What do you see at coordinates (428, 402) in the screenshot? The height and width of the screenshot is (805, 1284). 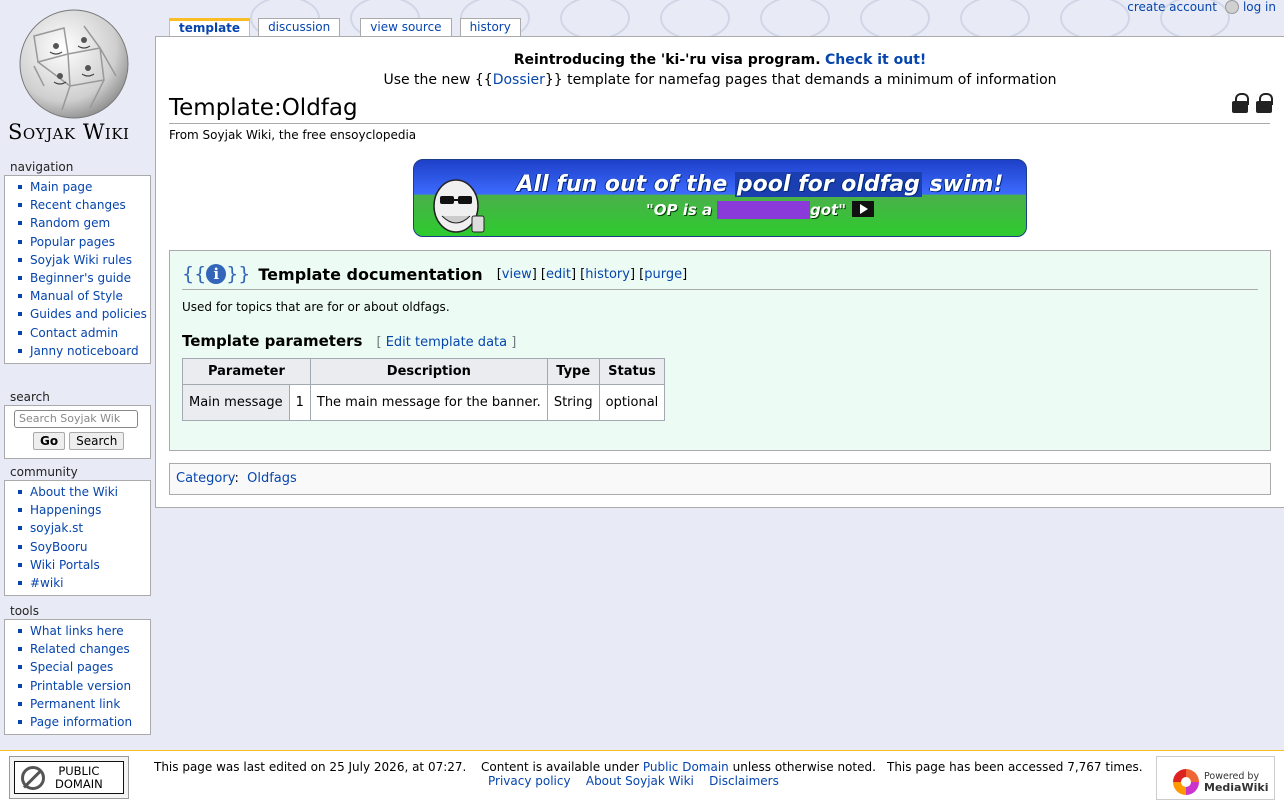 I see `param-description: The main message for the banner.` at bounding box center [428, 402].